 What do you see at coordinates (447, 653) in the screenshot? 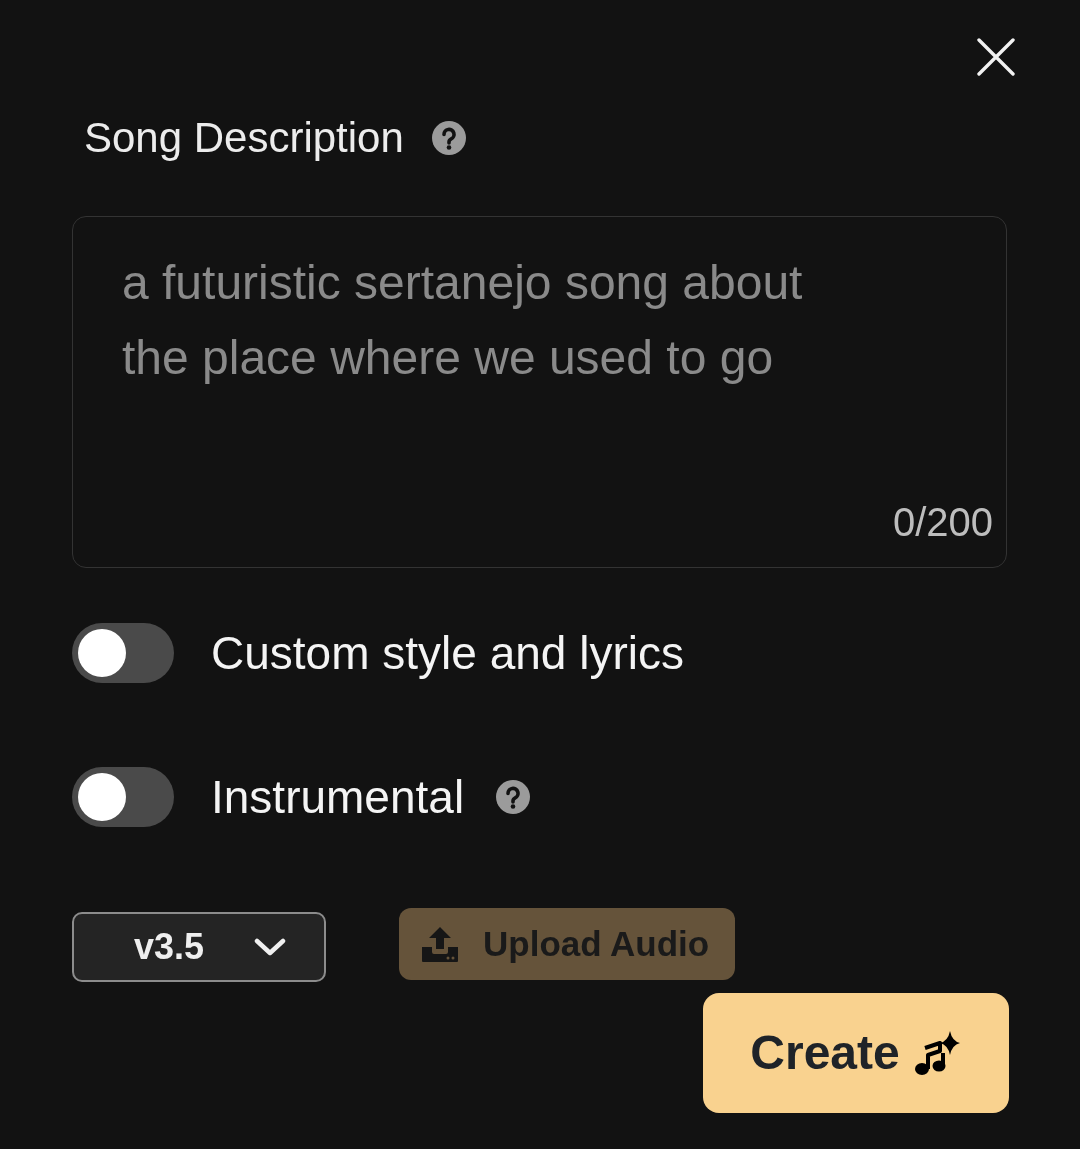
I see `toggle-label: Custom style and lyrics` at bounding box center [447, 653].